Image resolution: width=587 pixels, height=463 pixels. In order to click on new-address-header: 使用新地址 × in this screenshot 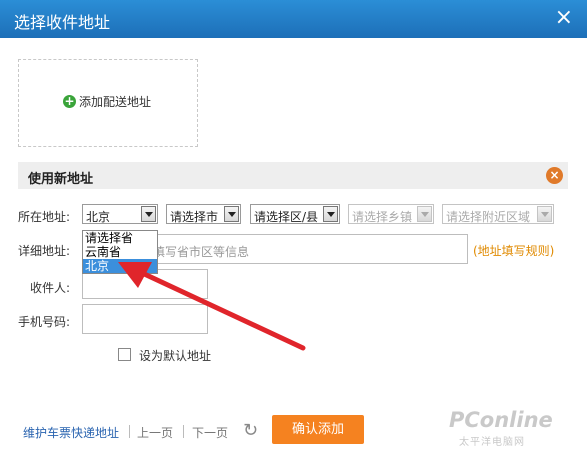, I will do `click(293, 175)`.